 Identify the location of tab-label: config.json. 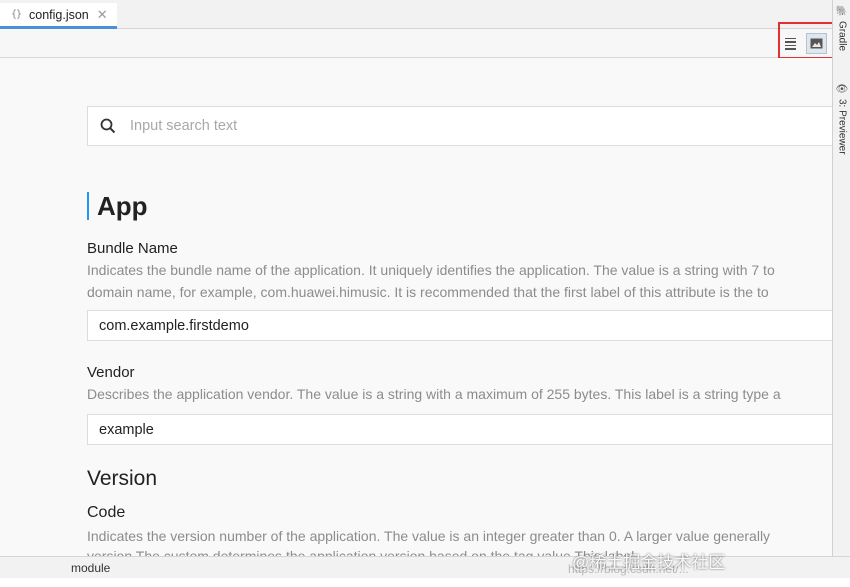
(59, 14).